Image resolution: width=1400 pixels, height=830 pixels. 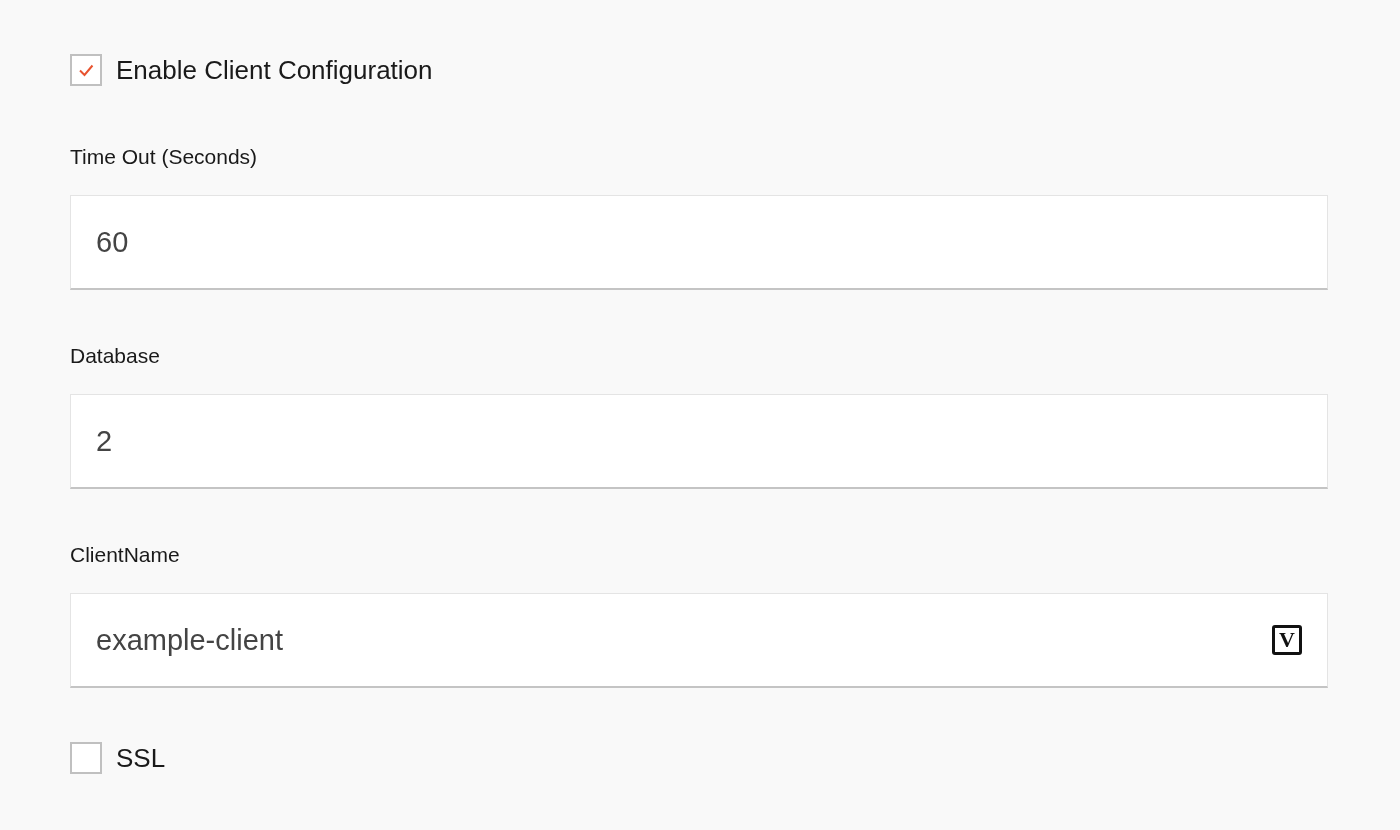 What do you see at coordinates (699, 242) in the screenshot?
I see `input-field: 60` at bounding box center [699, 242].